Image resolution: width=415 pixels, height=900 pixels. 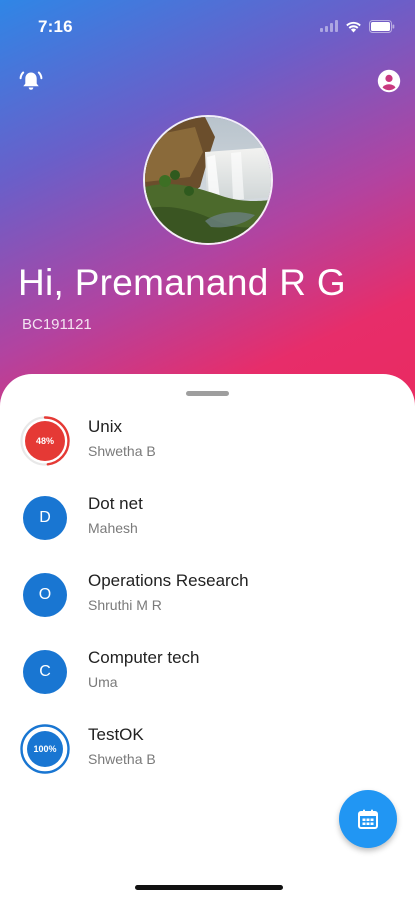 I want to click on course-progress-indicator: 100%, so click(x=45, y=749).